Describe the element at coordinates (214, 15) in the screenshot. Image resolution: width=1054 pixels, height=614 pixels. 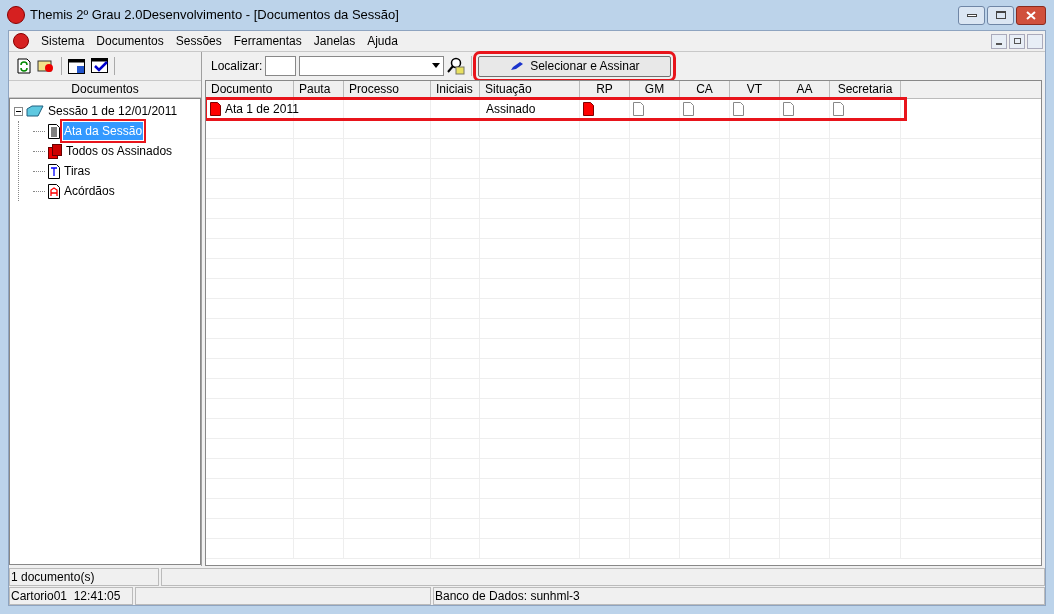
I see `window-title: Themis 2º Grau 2.0Desenvolvimento - [Documentos da Sessão]` at that location.